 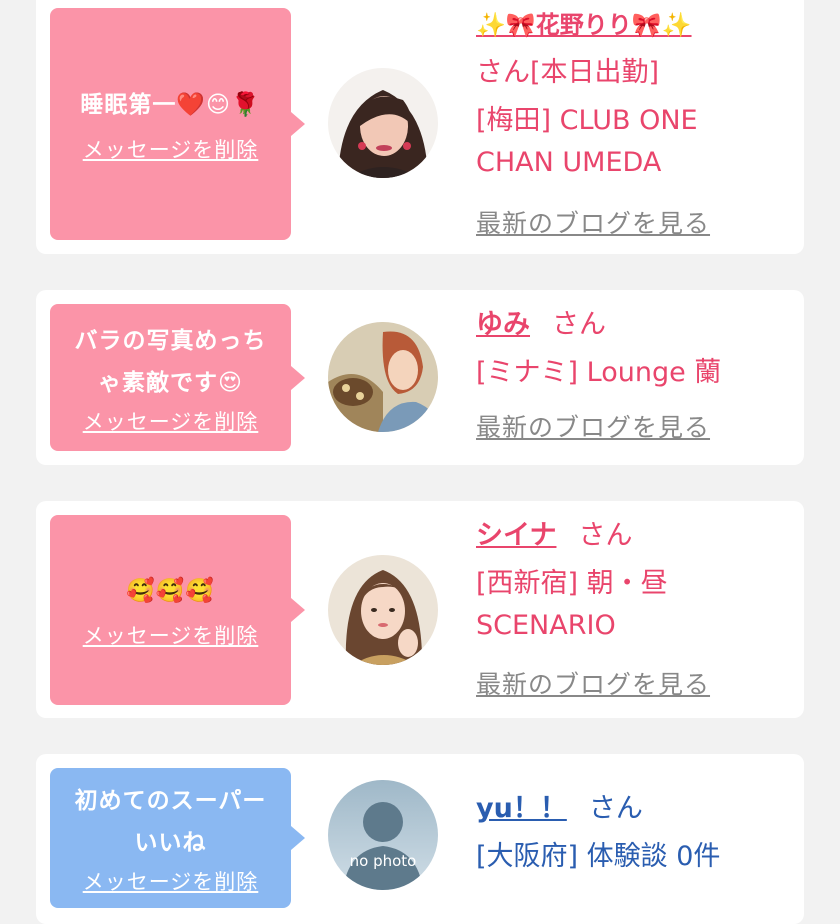 I want to click on shop-line: [梅田] CLUB ONE, so click(x=587, y=120).